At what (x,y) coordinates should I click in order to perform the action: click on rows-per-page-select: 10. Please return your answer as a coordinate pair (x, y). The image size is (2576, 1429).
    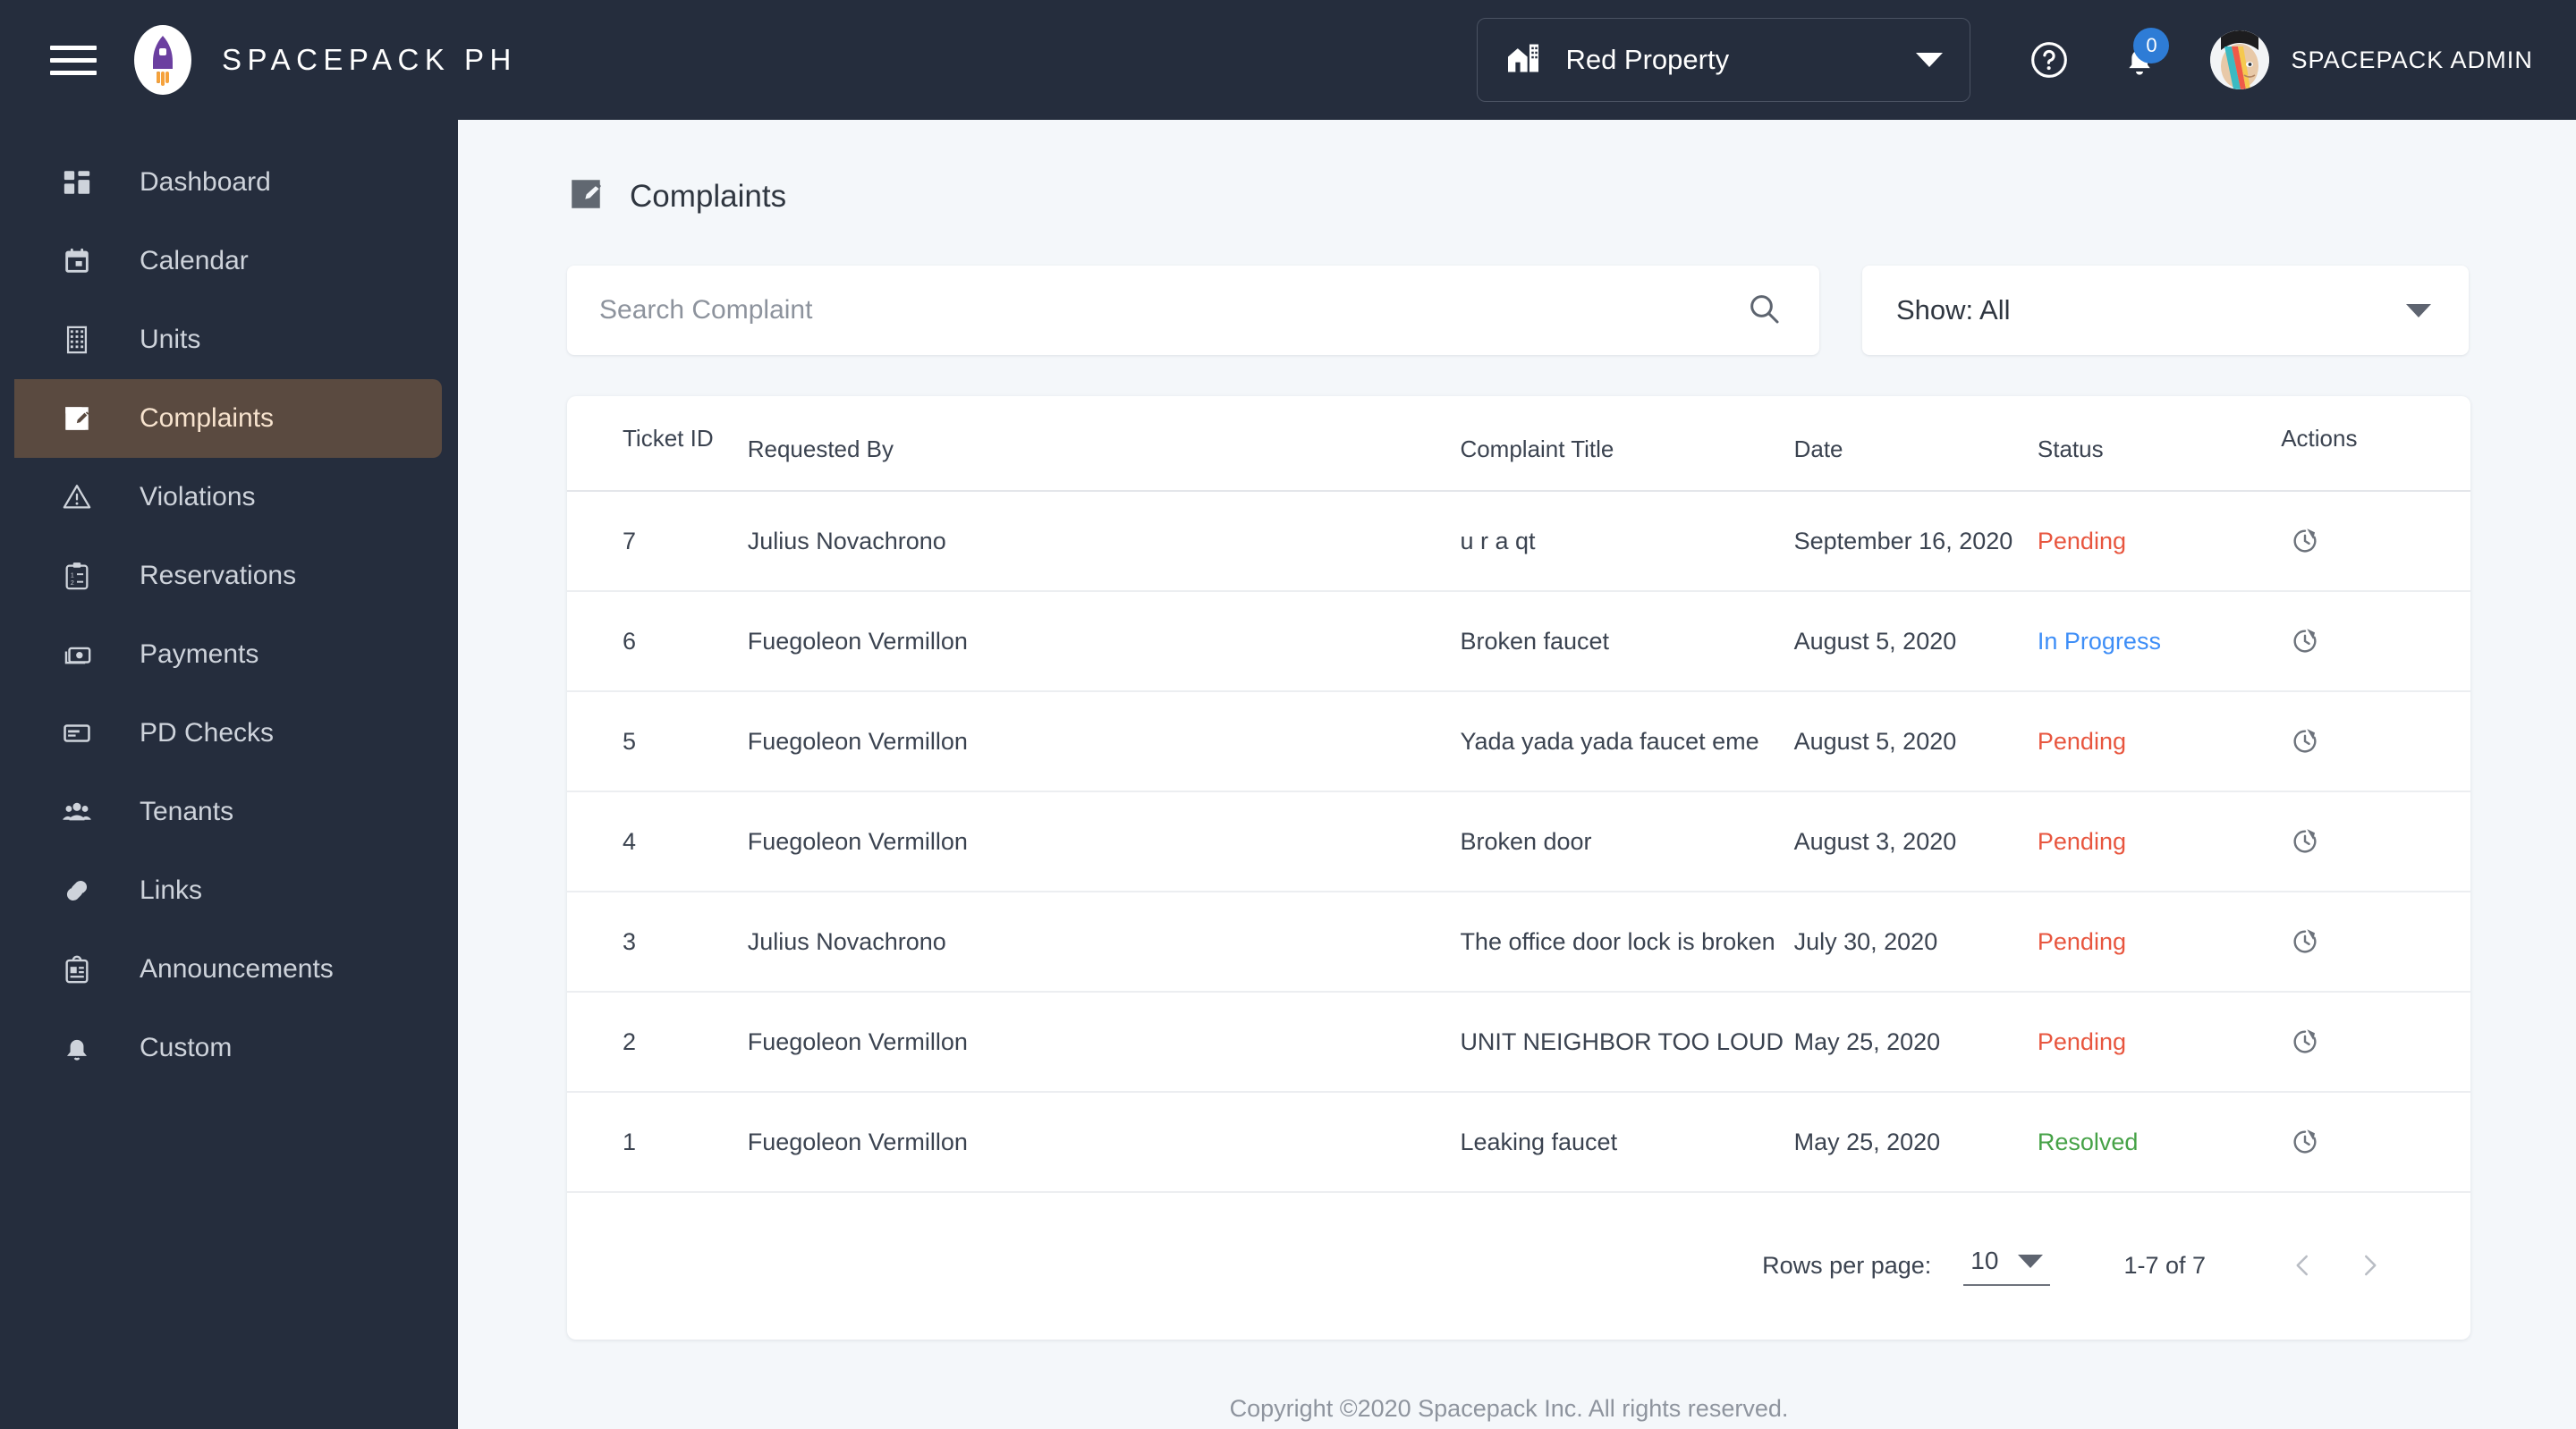
    Looking at the image, I should click on (2007, 1265).